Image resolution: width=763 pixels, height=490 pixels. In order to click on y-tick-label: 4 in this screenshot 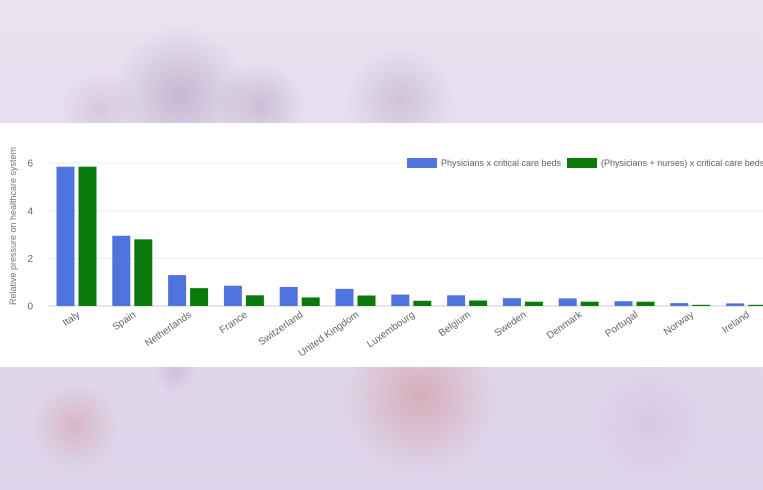, I will do `click(30, 211)`.